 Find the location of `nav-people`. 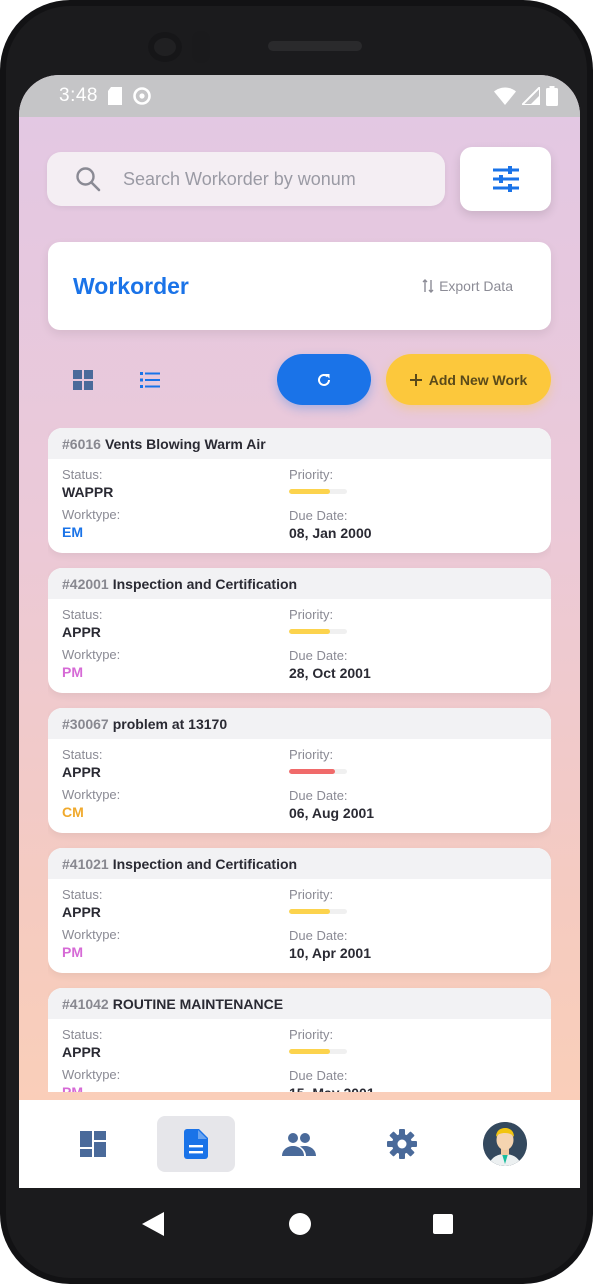

nav-people is located at coordinates (299, 1144).